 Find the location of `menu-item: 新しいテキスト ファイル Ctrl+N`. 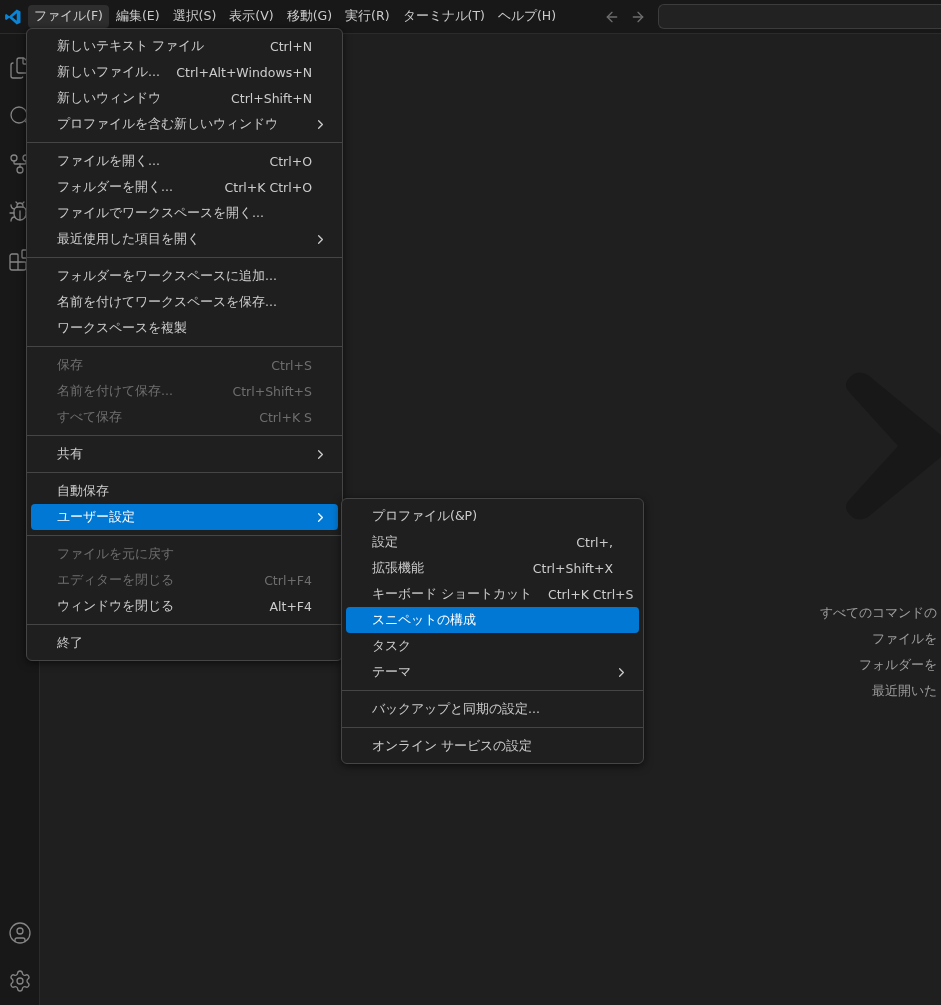

menu-item: 新しいテキスト ファイル Ctrl+N is located at coordinates (184, 46).